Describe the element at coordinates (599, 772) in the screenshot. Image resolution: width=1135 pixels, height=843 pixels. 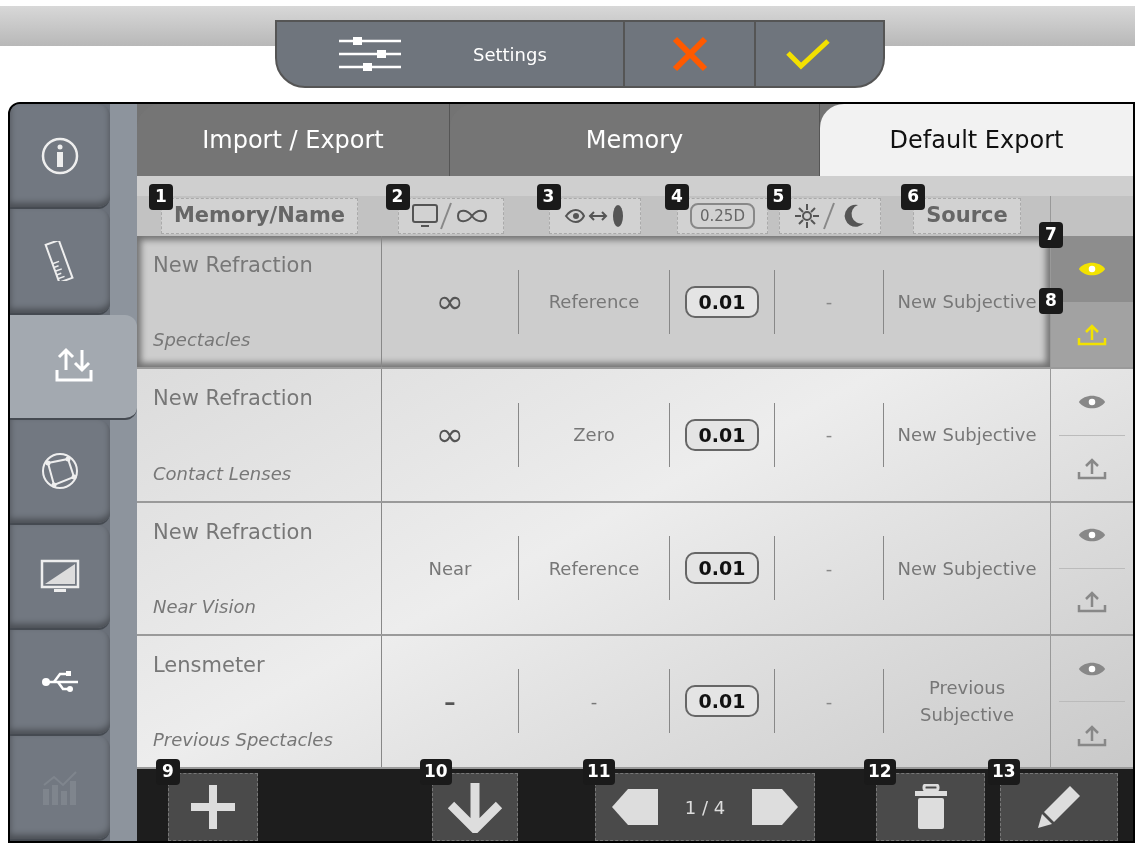
I see `callout-number: 11` at that location.